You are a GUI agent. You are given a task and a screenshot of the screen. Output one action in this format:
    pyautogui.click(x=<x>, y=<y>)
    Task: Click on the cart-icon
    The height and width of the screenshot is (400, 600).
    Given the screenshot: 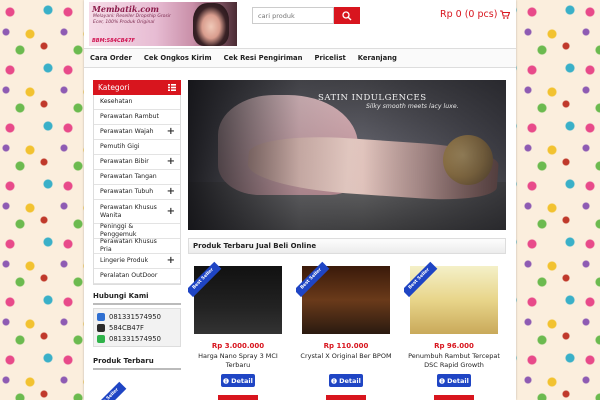 What is the action you would take?
    pyautogui.click(x=505, y=14)
    